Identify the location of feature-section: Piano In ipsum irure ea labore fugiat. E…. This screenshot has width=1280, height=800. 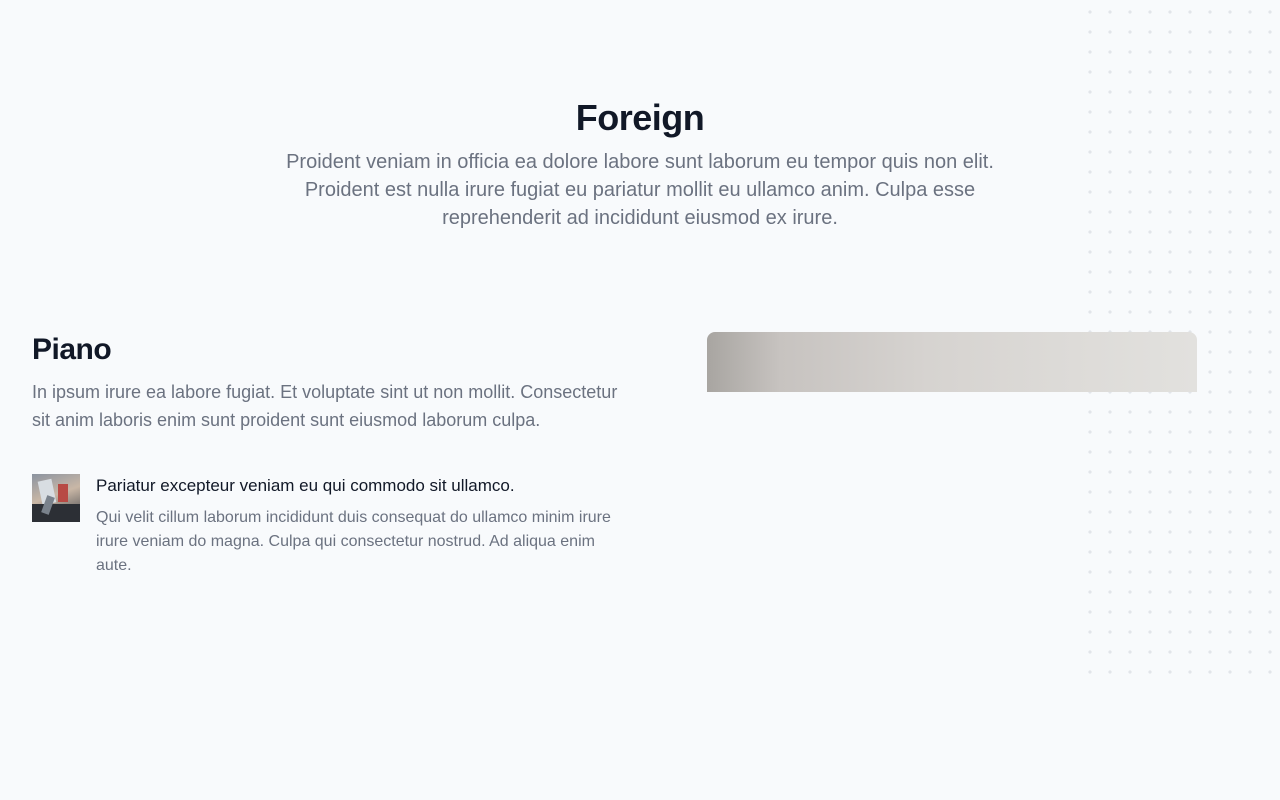
(332, 454).